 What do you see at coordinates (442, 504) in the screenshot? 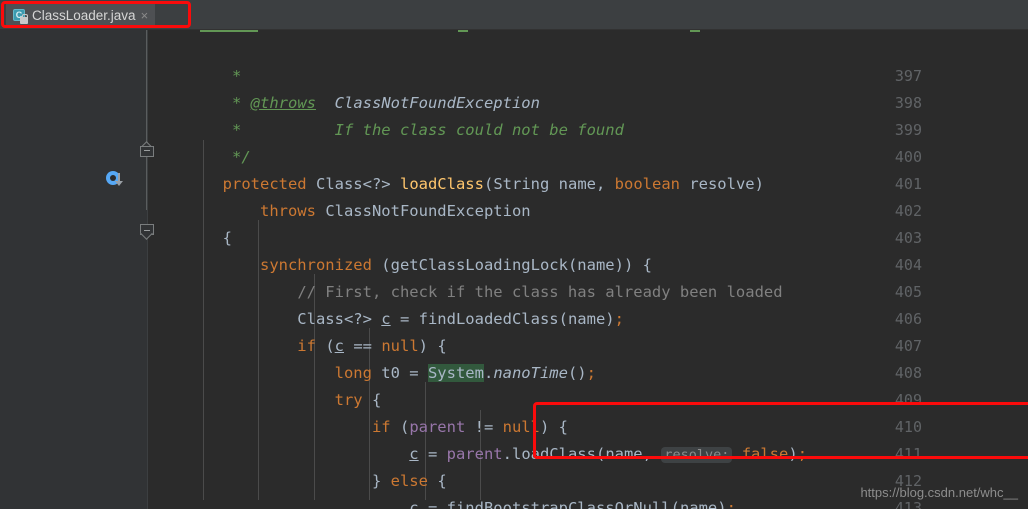
I see `code-line-413: c = findBootstrapClassOrNull(name);` at bounding box center [442, 504].